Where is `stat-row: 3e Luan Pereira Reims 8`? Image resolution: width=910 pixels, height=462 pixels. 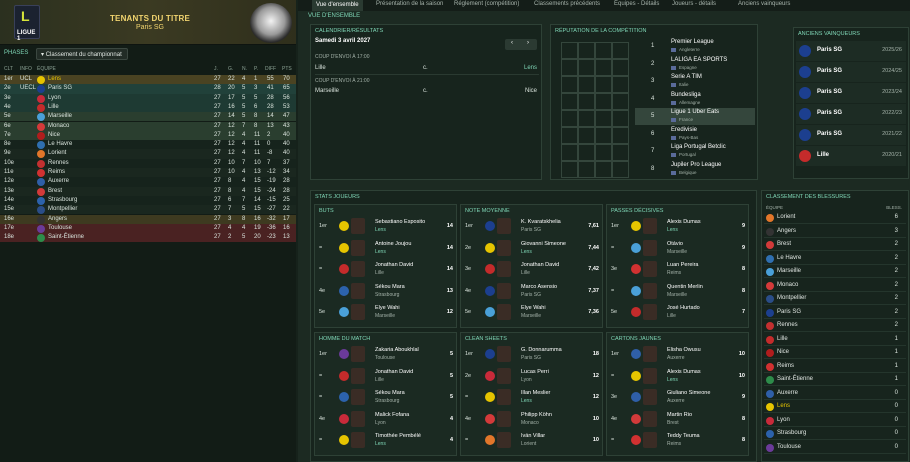
stat-row: 3e Luan Pereira Reims 8 is located at coordinates (678, 271).